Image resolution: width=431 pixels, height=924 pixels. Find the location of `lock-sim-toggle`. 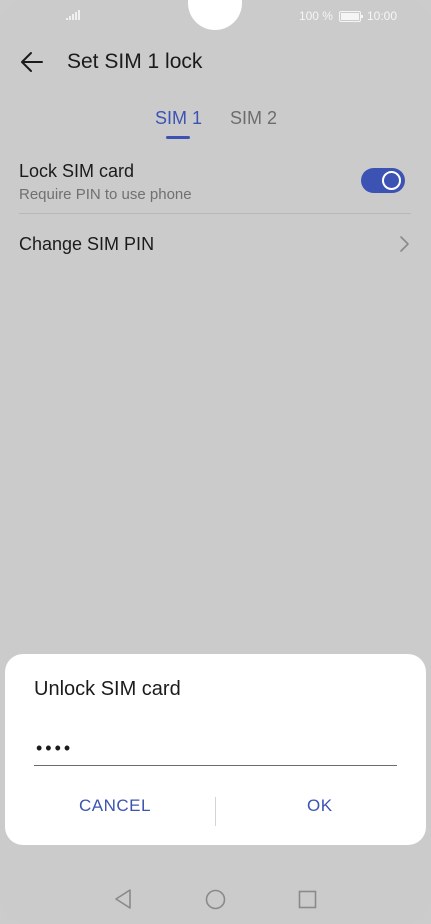

lock-sim-toggle is located at coordinates (383, 180).